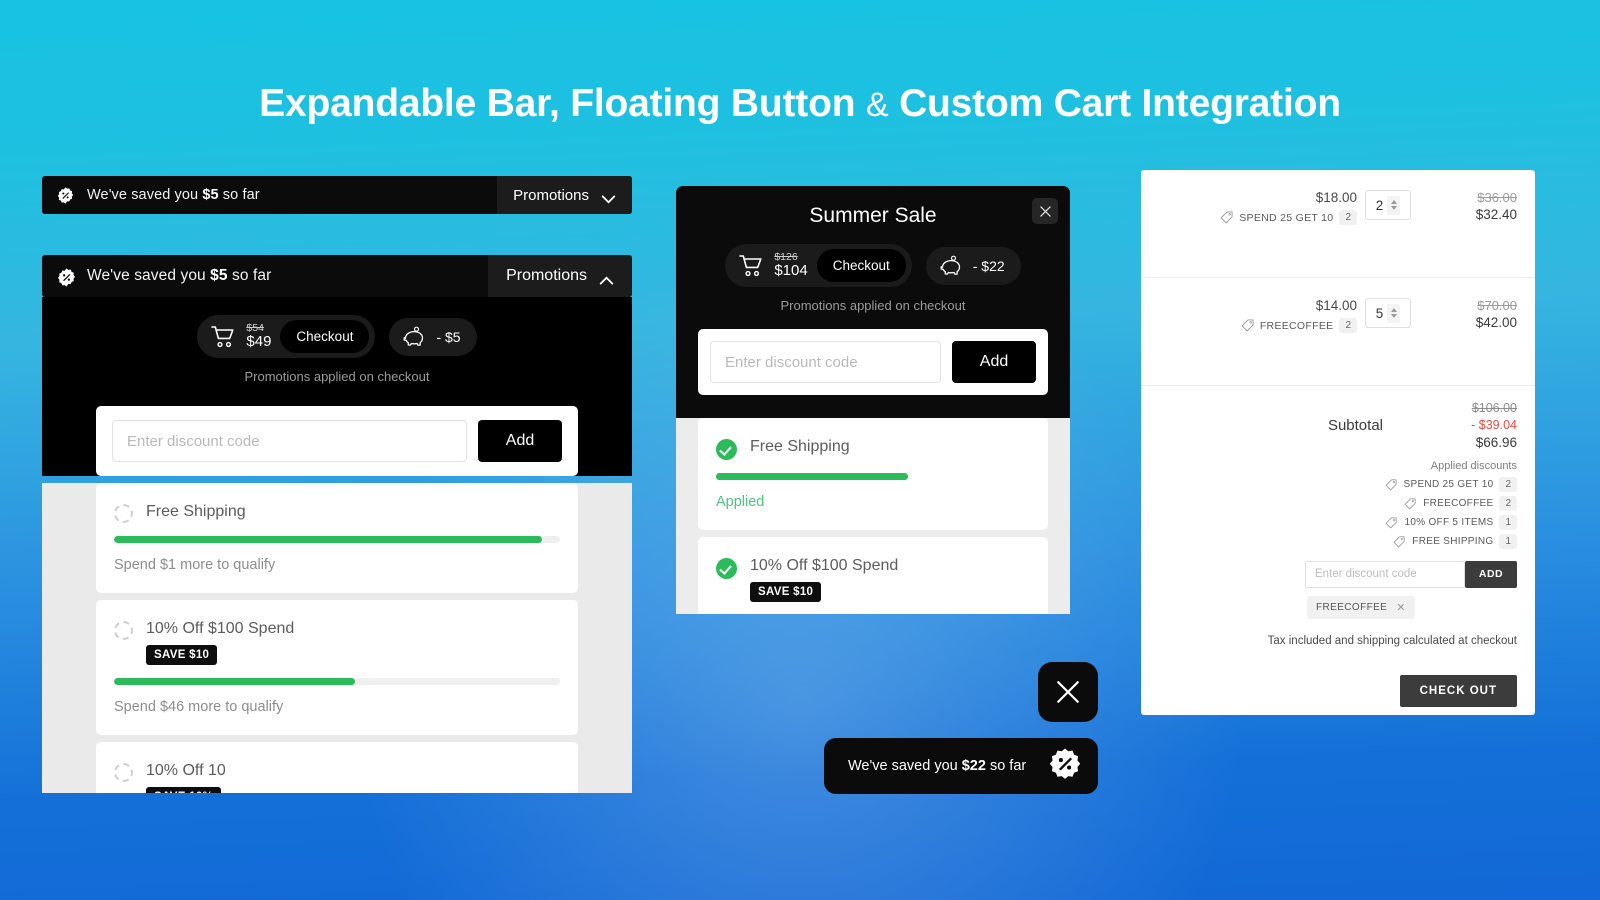 The image size is (1600, 900). What do you see at coordinates (219, 275) in the screenshot?
I see `expanded-bar-amount: $5` at bounding box center [219, 275].